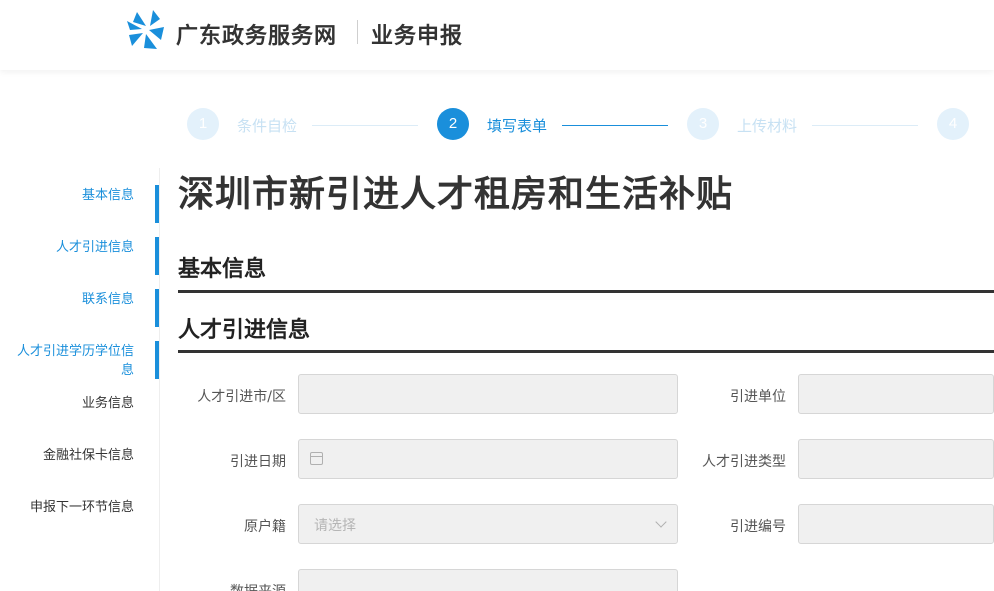  I want to click on section-heading-talent: 人才引进信息, so click(244, 330).